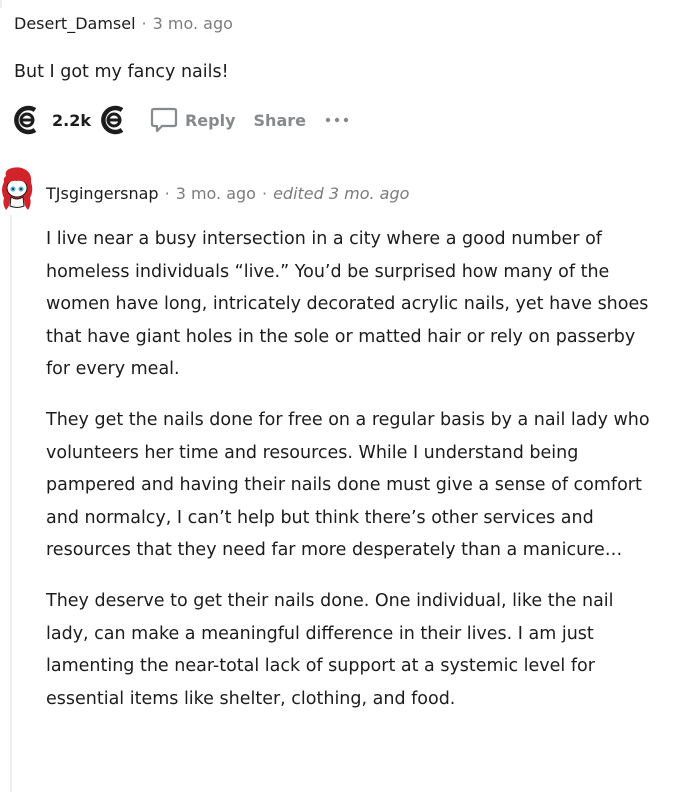 The height and width of the screenshot is (792, 700). I want to click on parent-comment-actions: 2.2k Reply Share, so click(180, 120).